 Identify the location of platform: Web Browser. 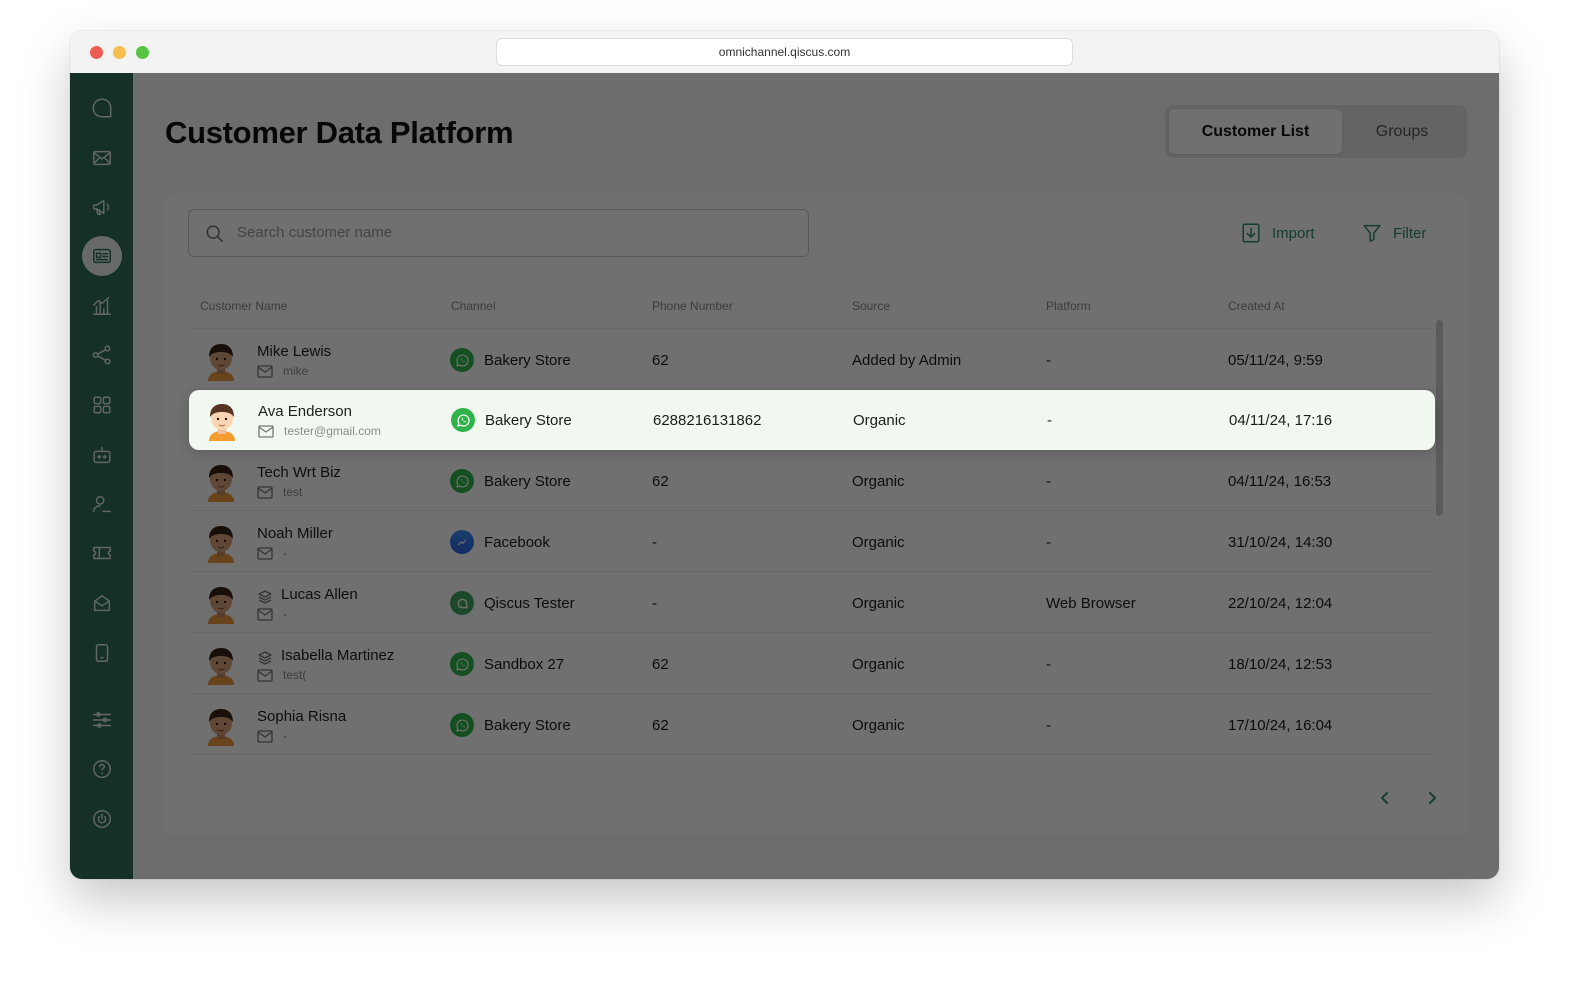
(1091, 603).